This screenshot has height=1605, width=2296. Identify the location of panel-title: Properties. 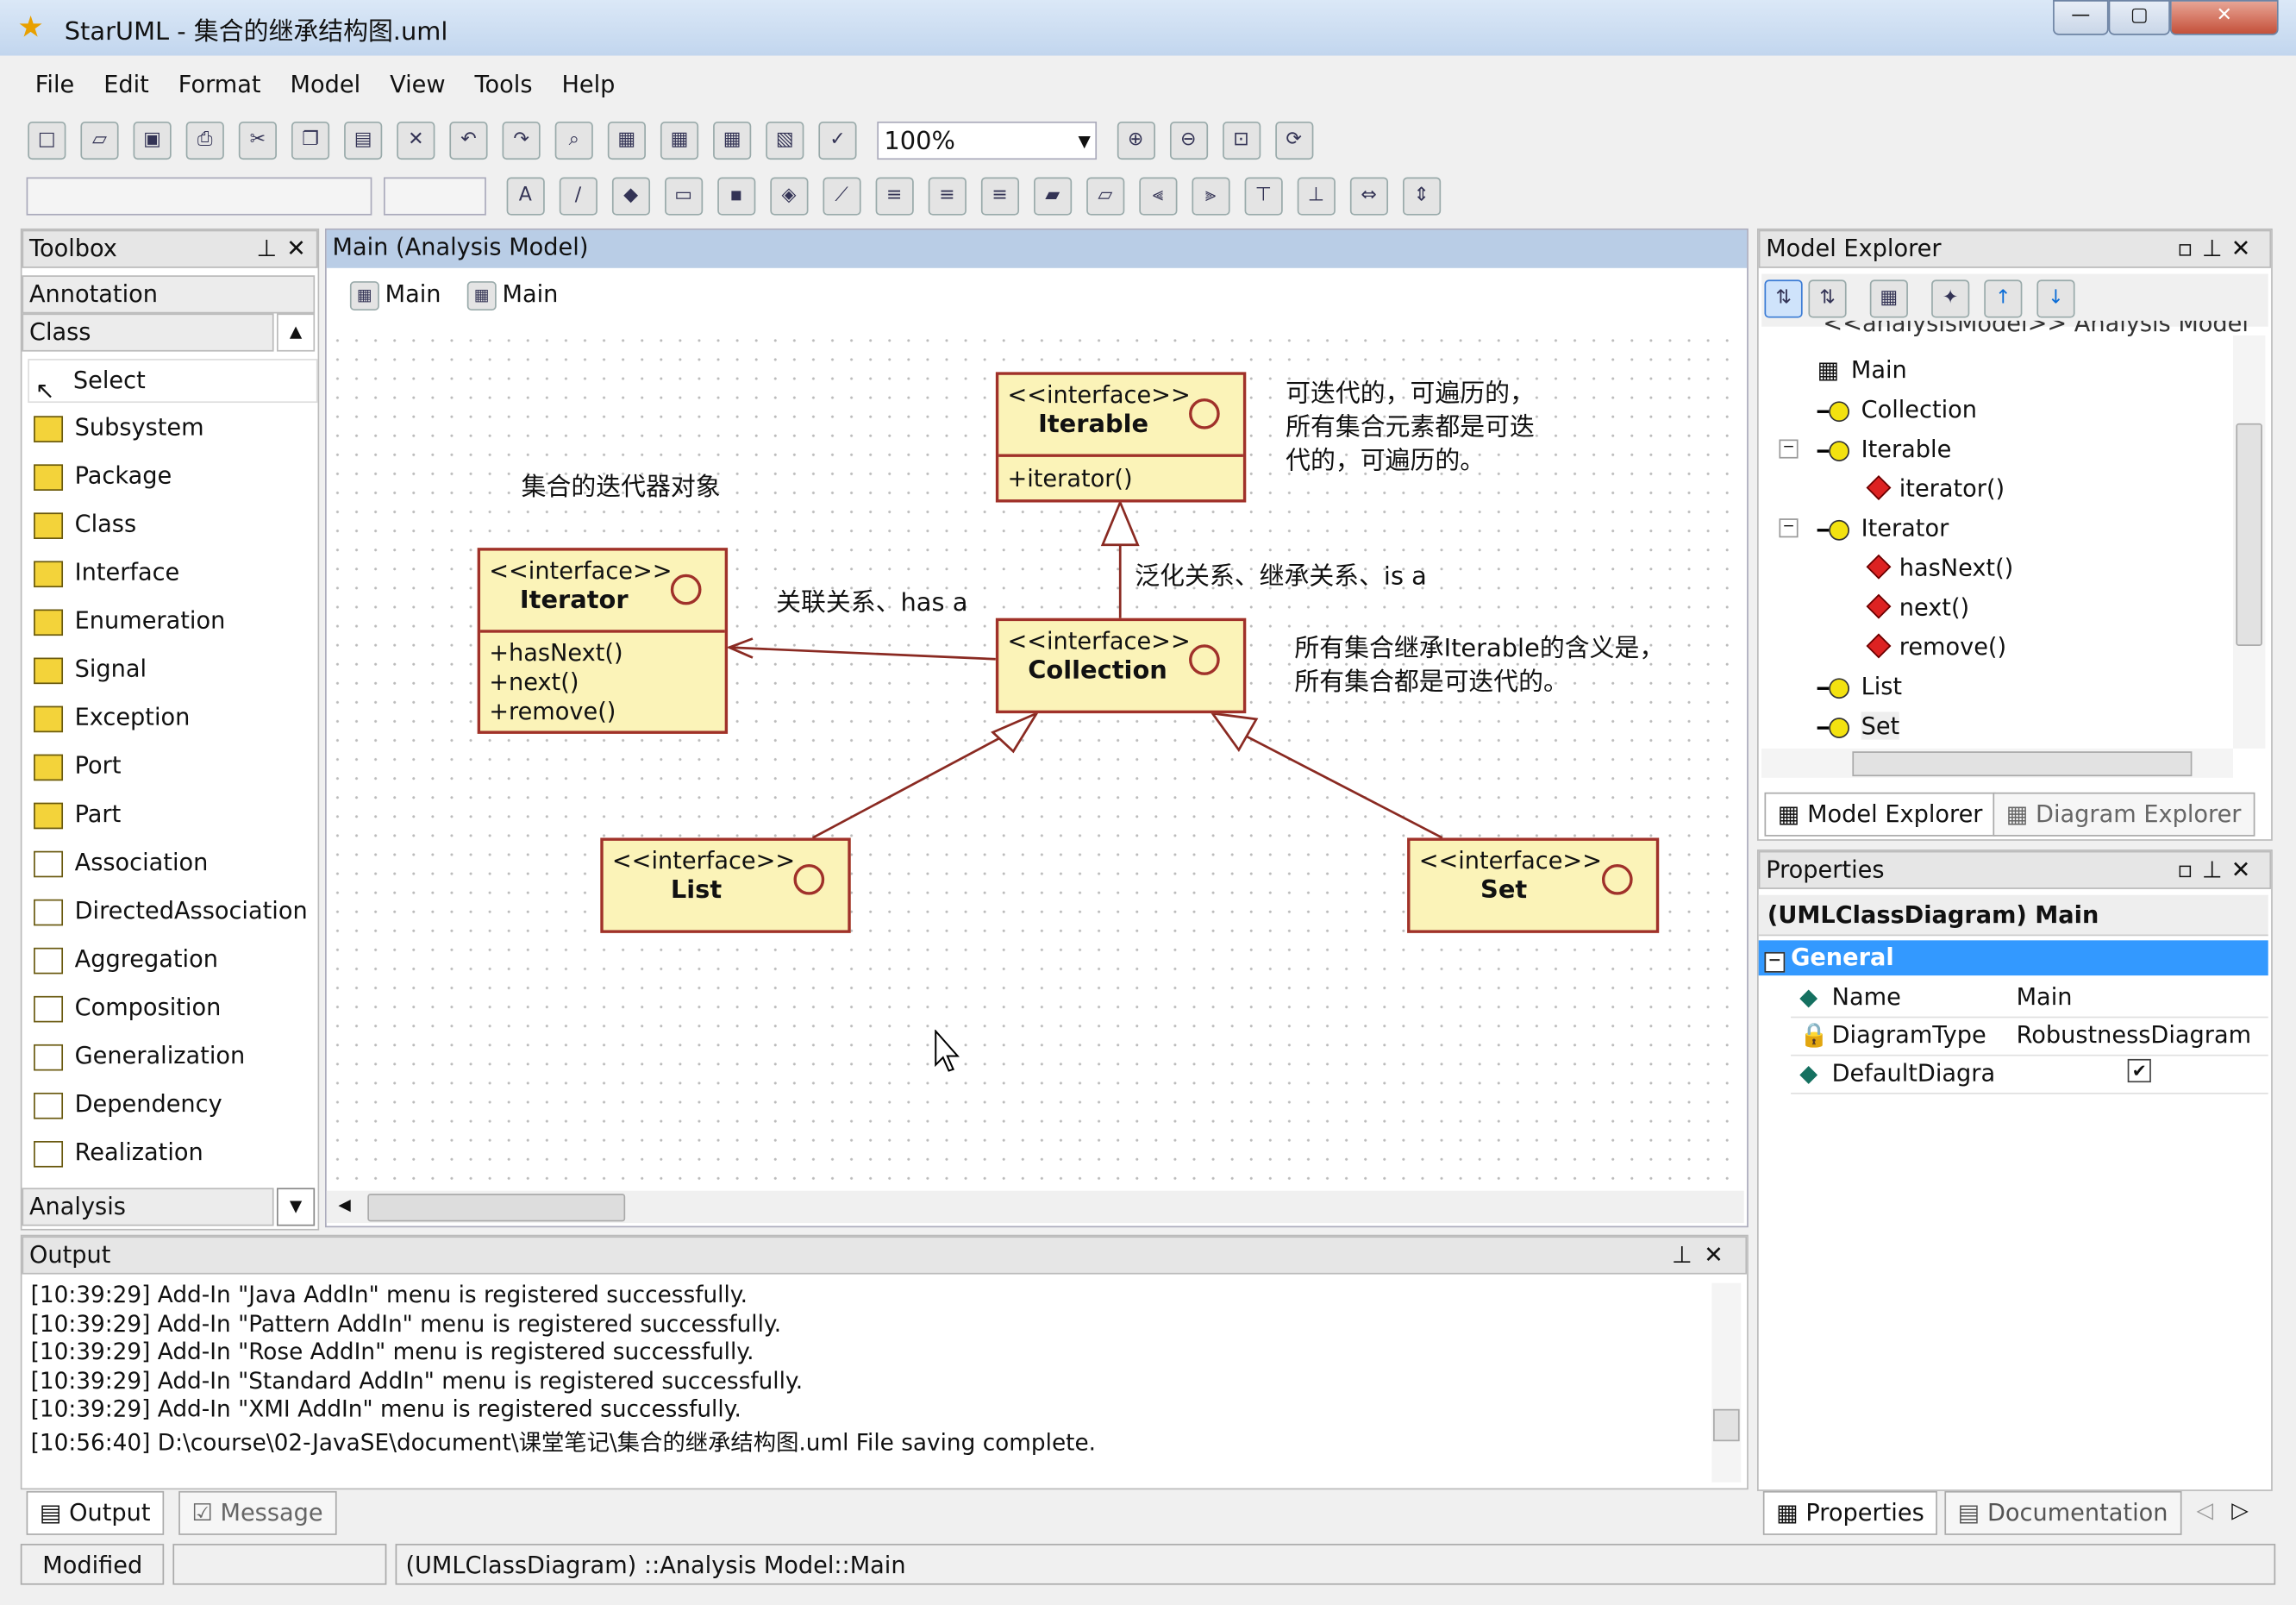
(1825, 869).